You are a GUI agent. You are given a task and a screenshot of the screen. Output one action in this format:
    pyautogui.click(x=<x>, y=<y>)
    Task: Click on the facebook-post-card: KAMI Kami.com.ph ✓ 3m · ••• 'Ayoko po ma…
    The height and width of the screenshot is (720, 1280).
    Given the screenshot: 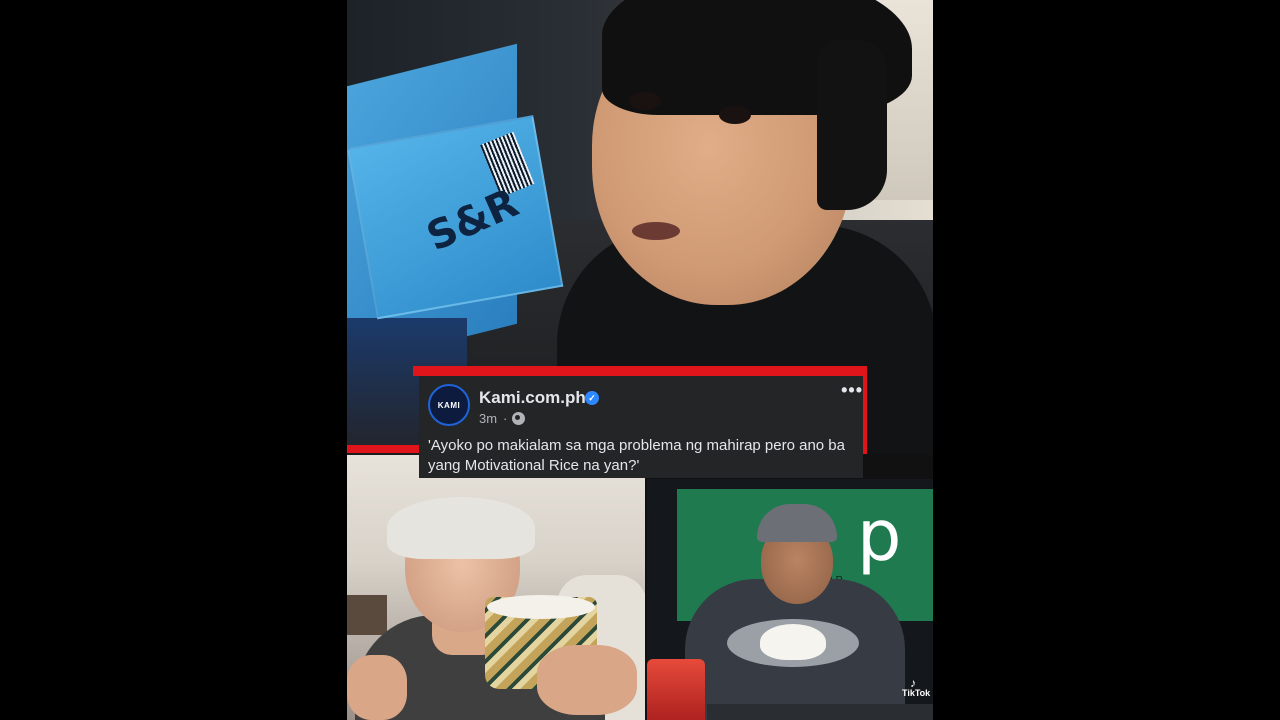 What is the action you would take?
    pyautogui.click(x=641, y=427)
    